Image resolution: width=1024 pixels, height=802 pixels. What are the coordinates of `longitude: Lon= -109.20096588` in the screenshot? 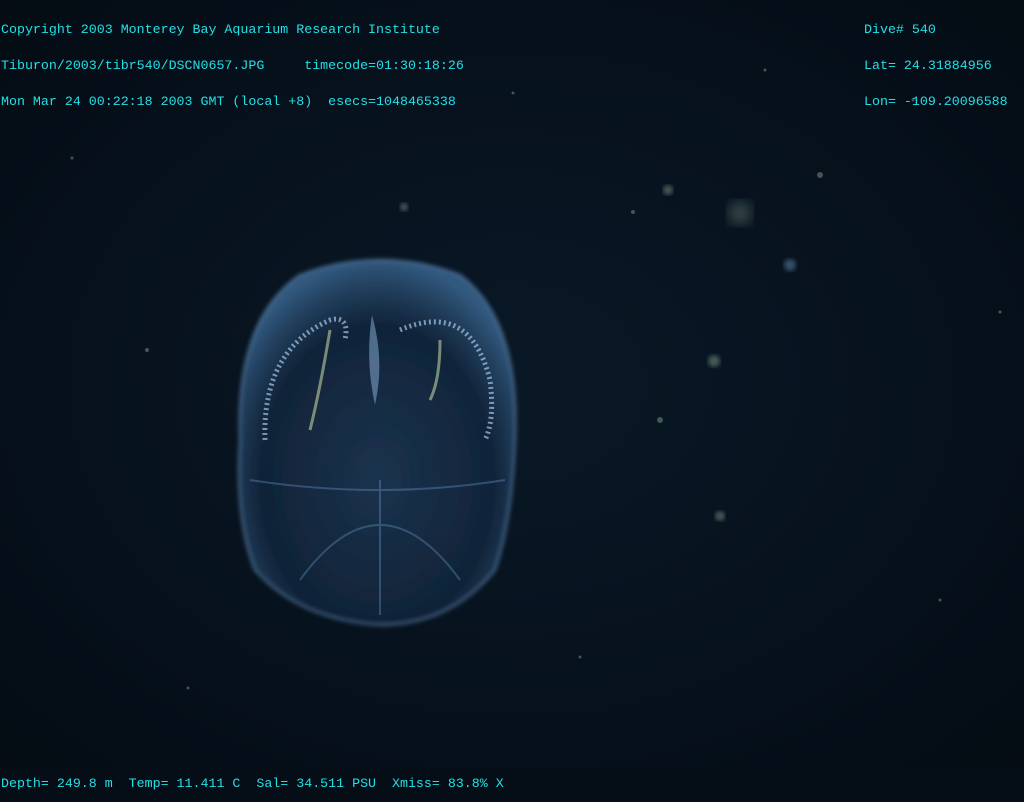 It's located at (936, 101).